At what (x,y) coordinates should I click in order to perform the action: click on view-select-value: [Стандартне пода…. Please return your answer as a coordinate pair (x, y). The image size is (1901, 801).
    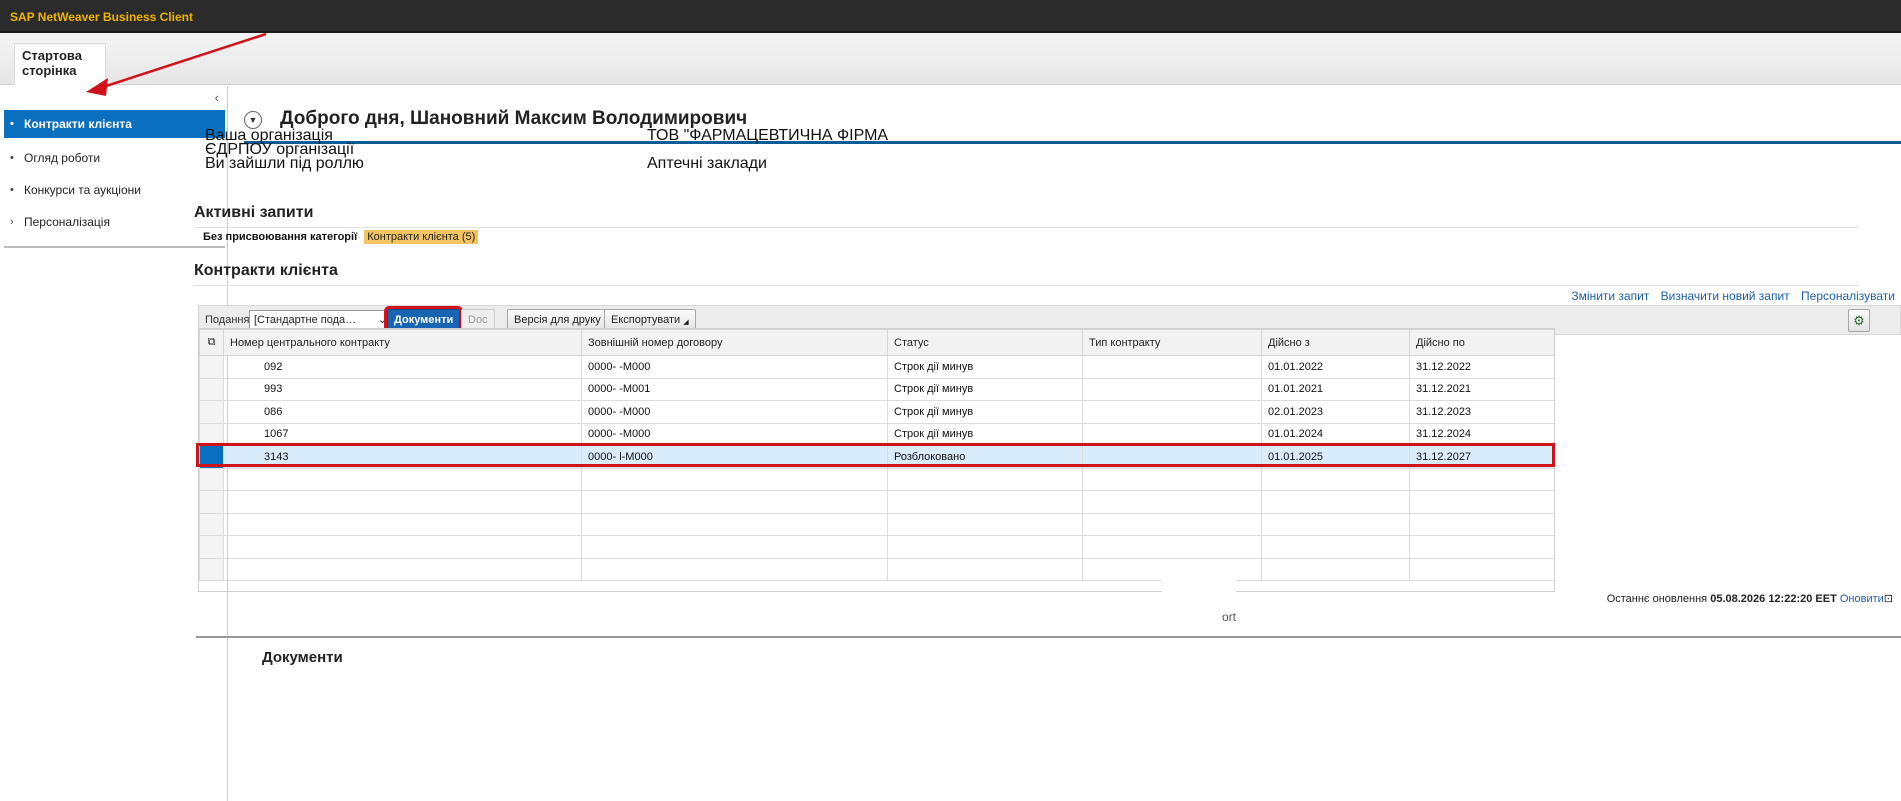
    Looking at the image, I should click on (305, 320).